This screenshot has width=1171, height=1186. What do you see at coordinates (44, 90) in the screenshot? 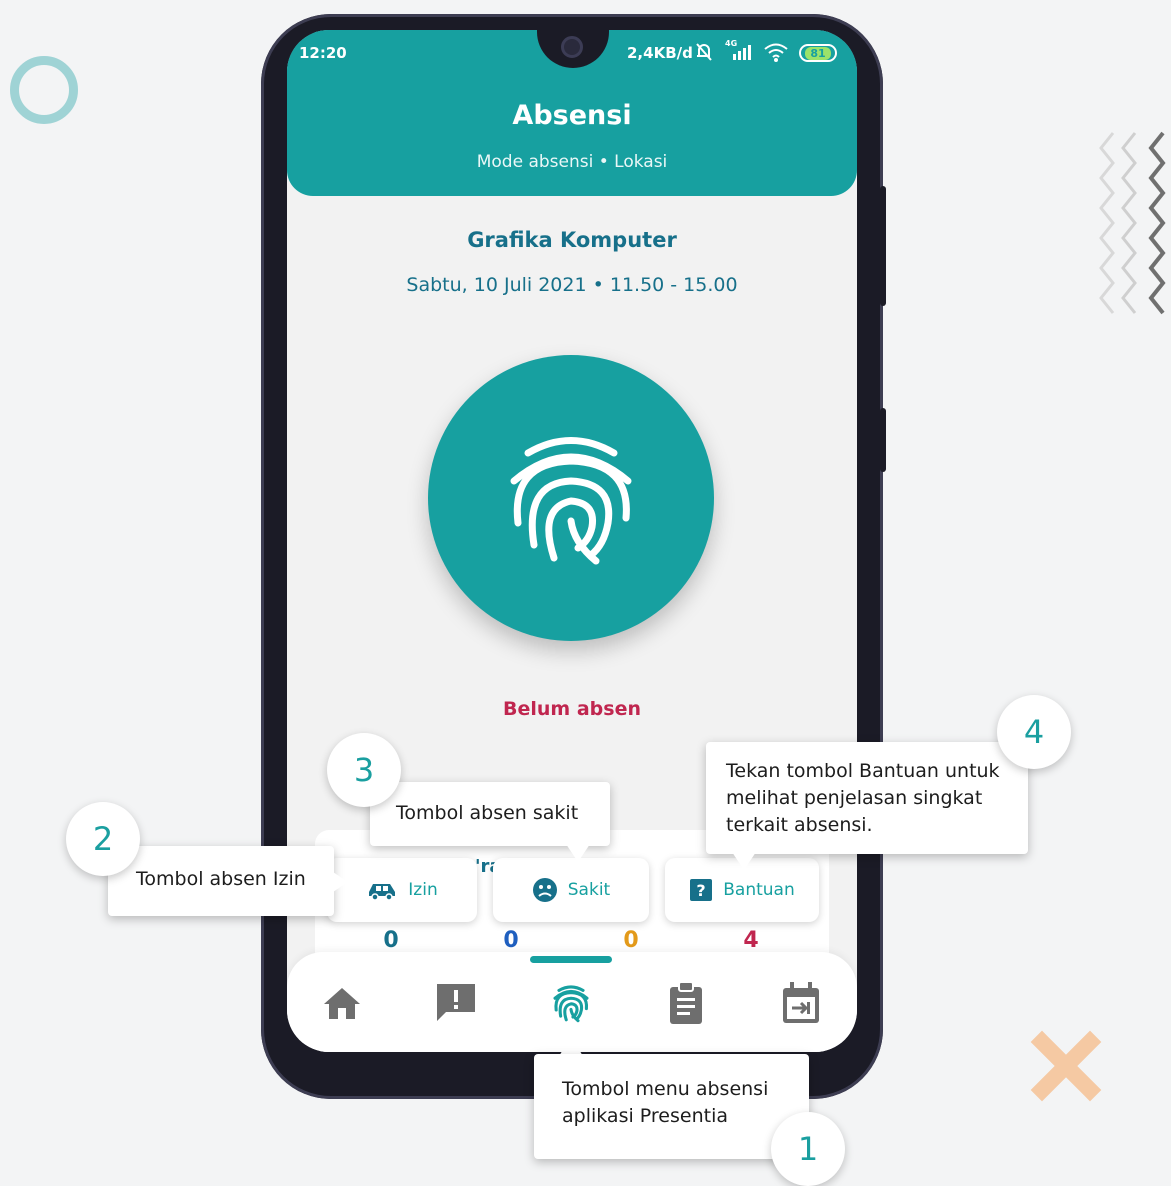
I see `decorative-ring` at bounding box center [44, 90].